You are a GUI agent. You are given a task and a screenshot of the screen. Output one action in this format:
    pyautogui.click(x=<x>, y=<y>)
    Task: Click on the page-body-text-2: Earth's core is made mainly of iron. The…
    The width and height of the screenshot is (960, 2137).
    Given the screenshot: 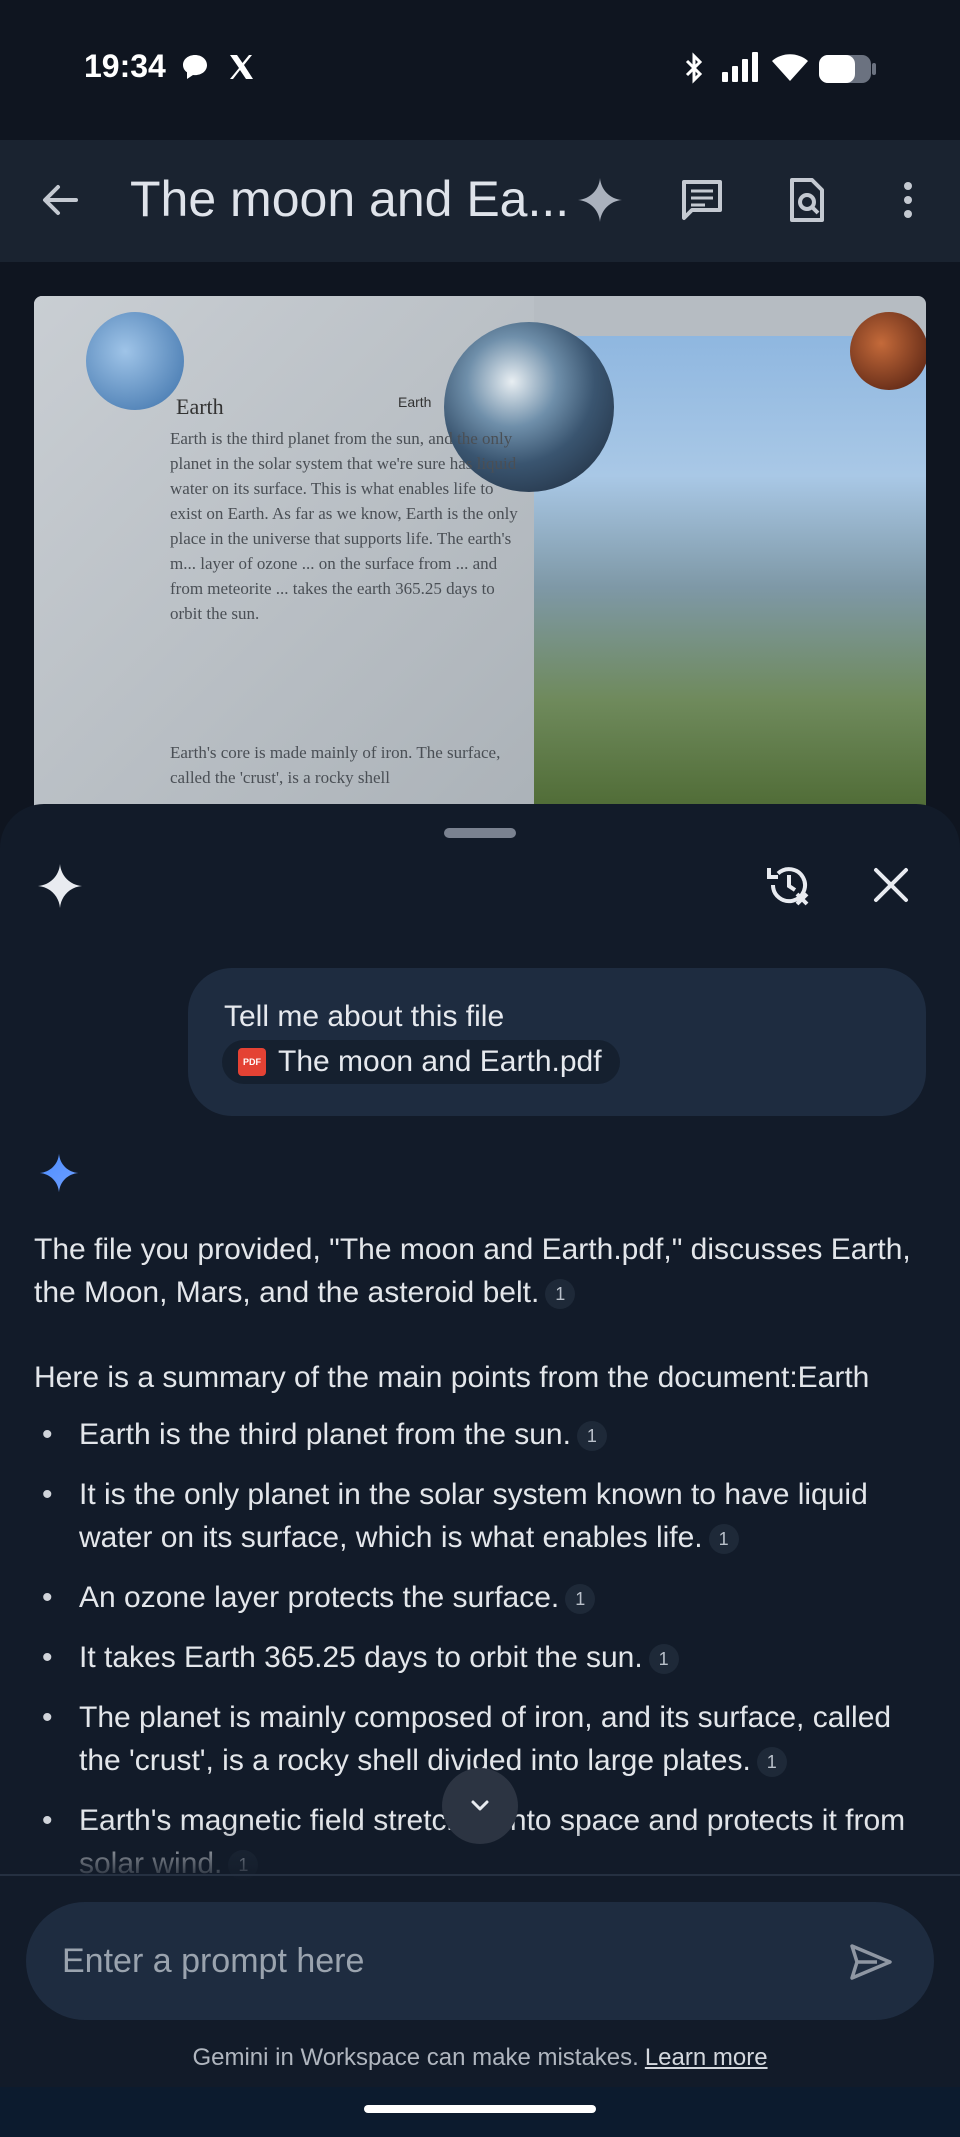 What is the action you would take?
    pyautogui.click(x=335, y=765)
    